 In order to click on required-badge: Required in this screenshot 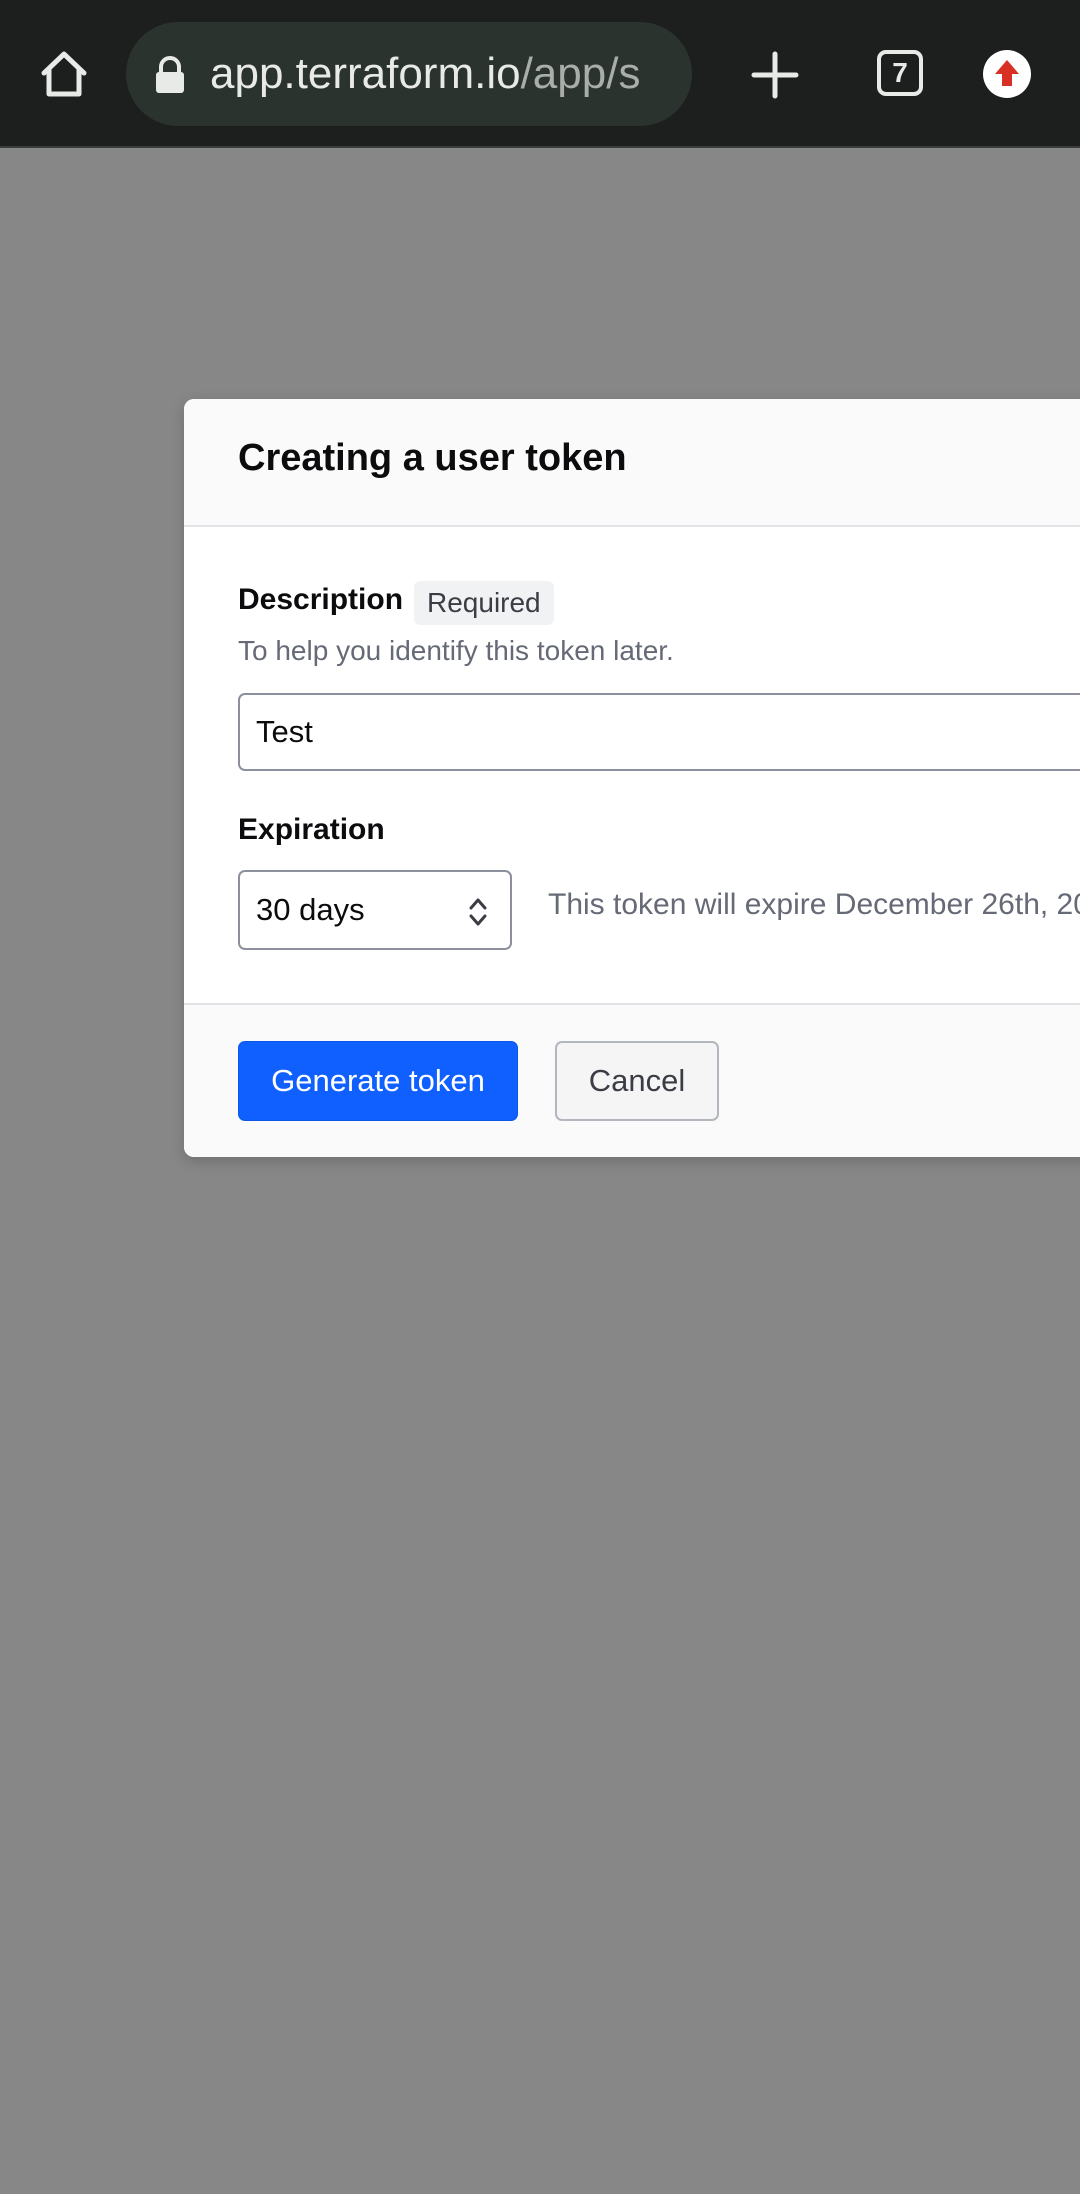, I will do `click(484, 603)`.